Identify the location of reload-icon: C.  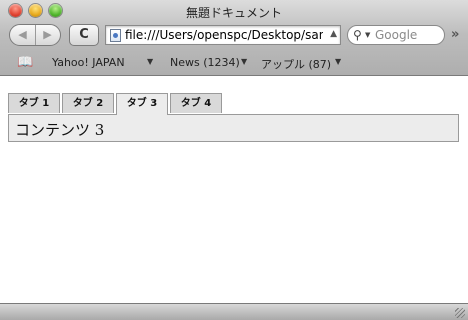
(84, 34).